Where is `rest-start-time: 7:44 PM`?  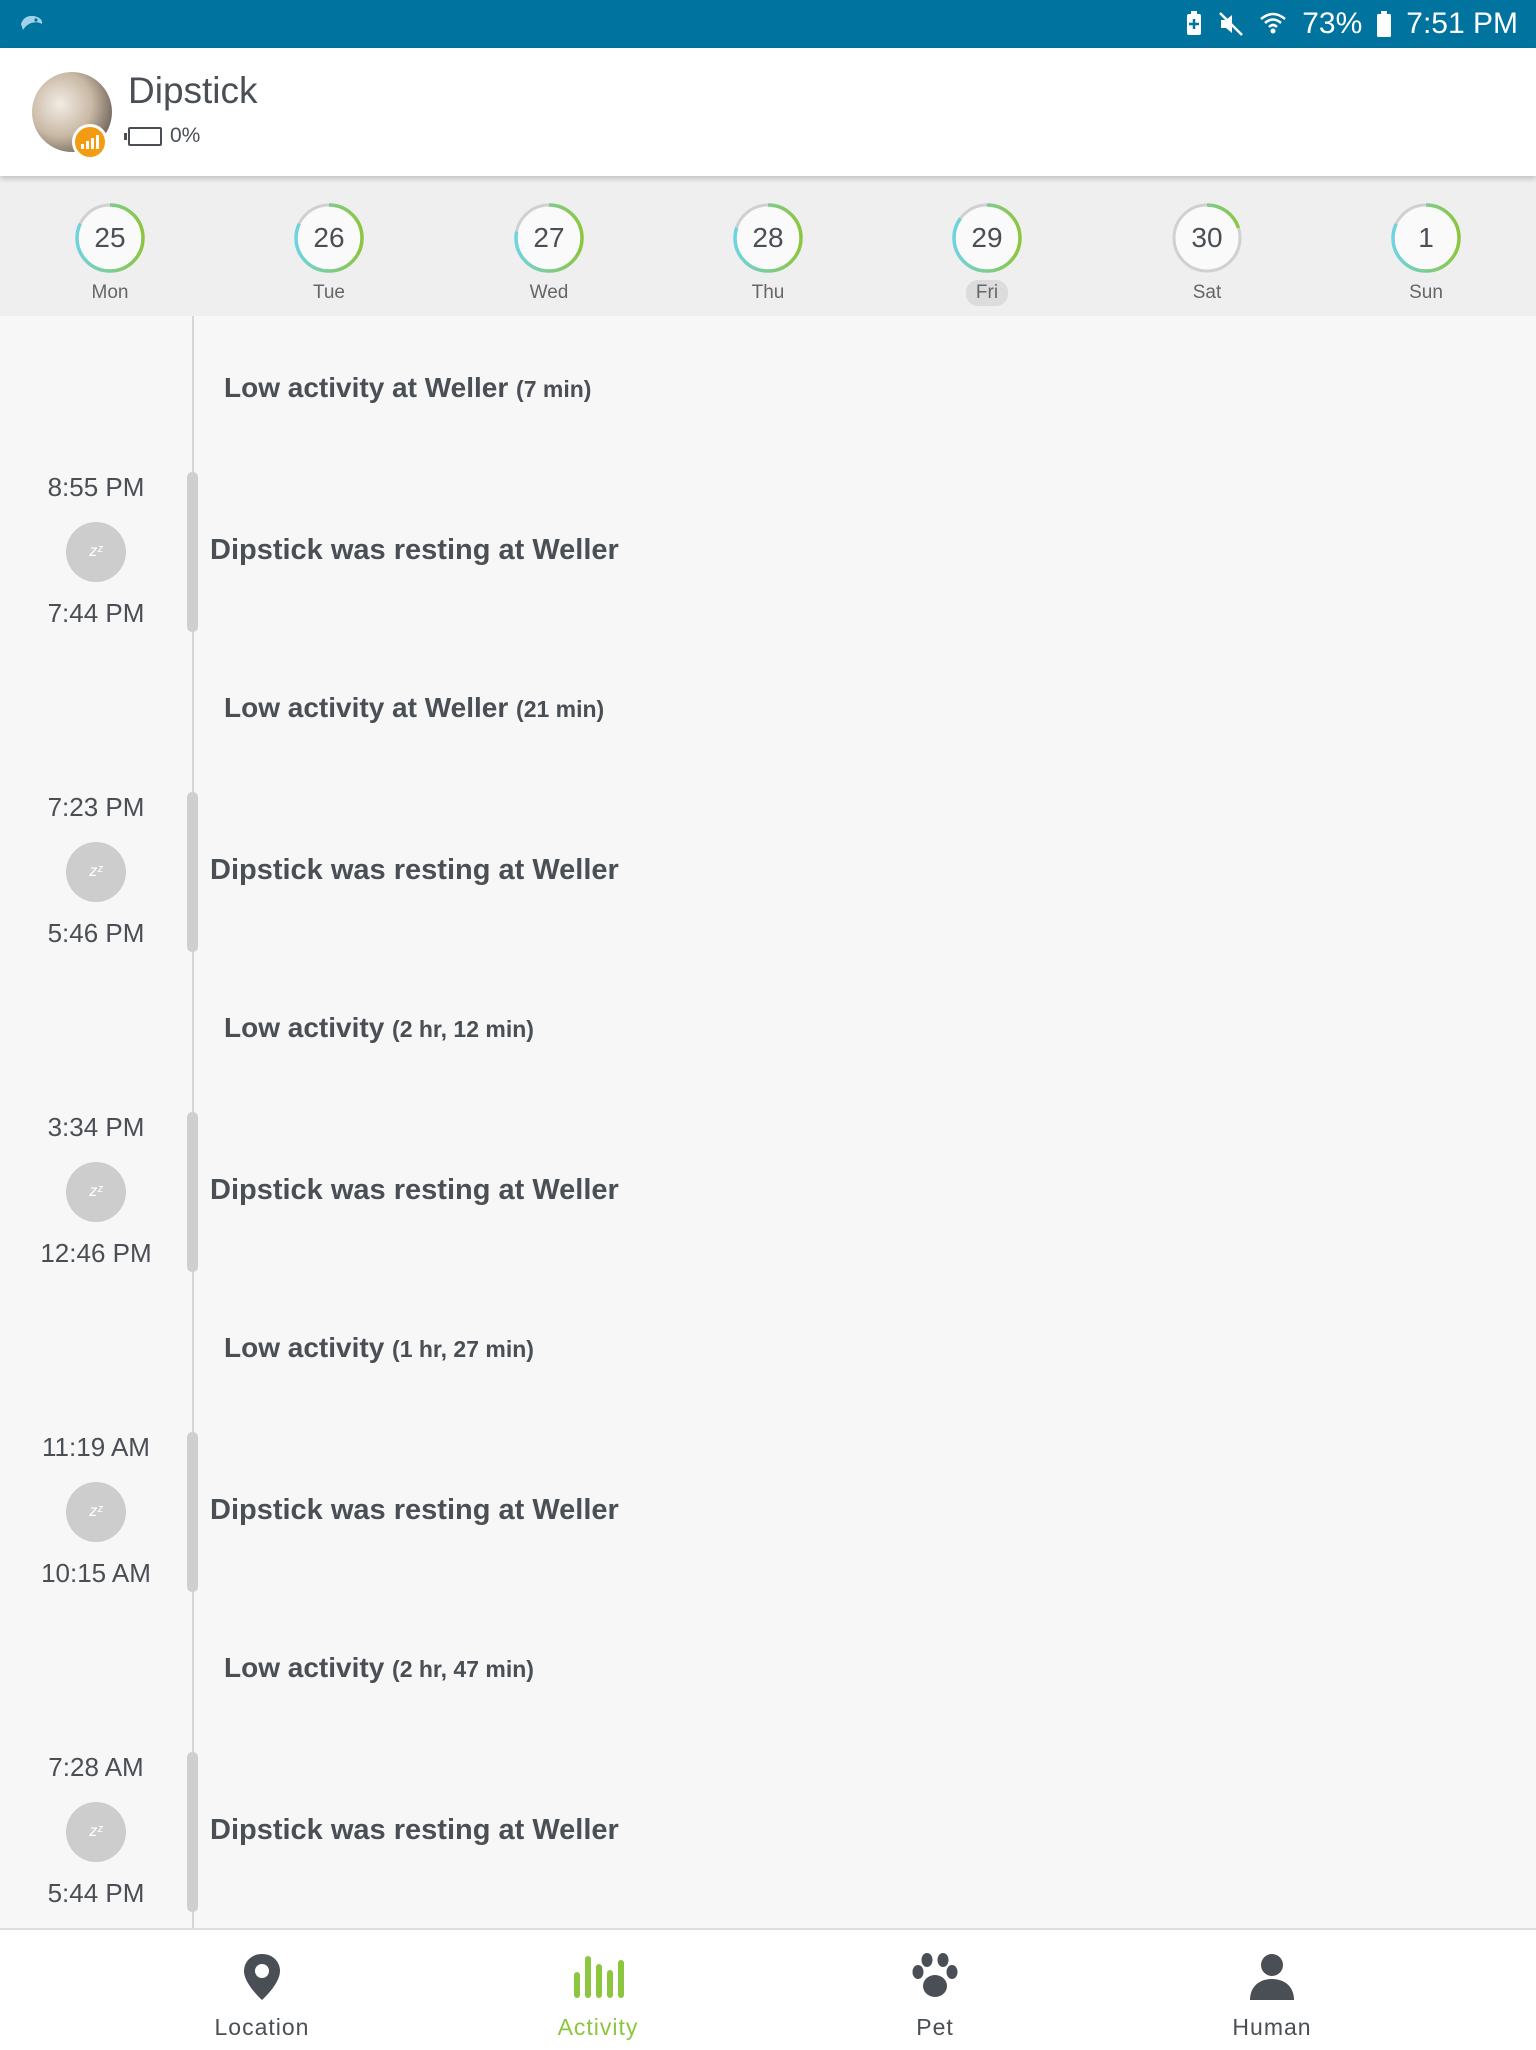
rest-start-time: 7:44 PM is located at coordinates (96, 613).